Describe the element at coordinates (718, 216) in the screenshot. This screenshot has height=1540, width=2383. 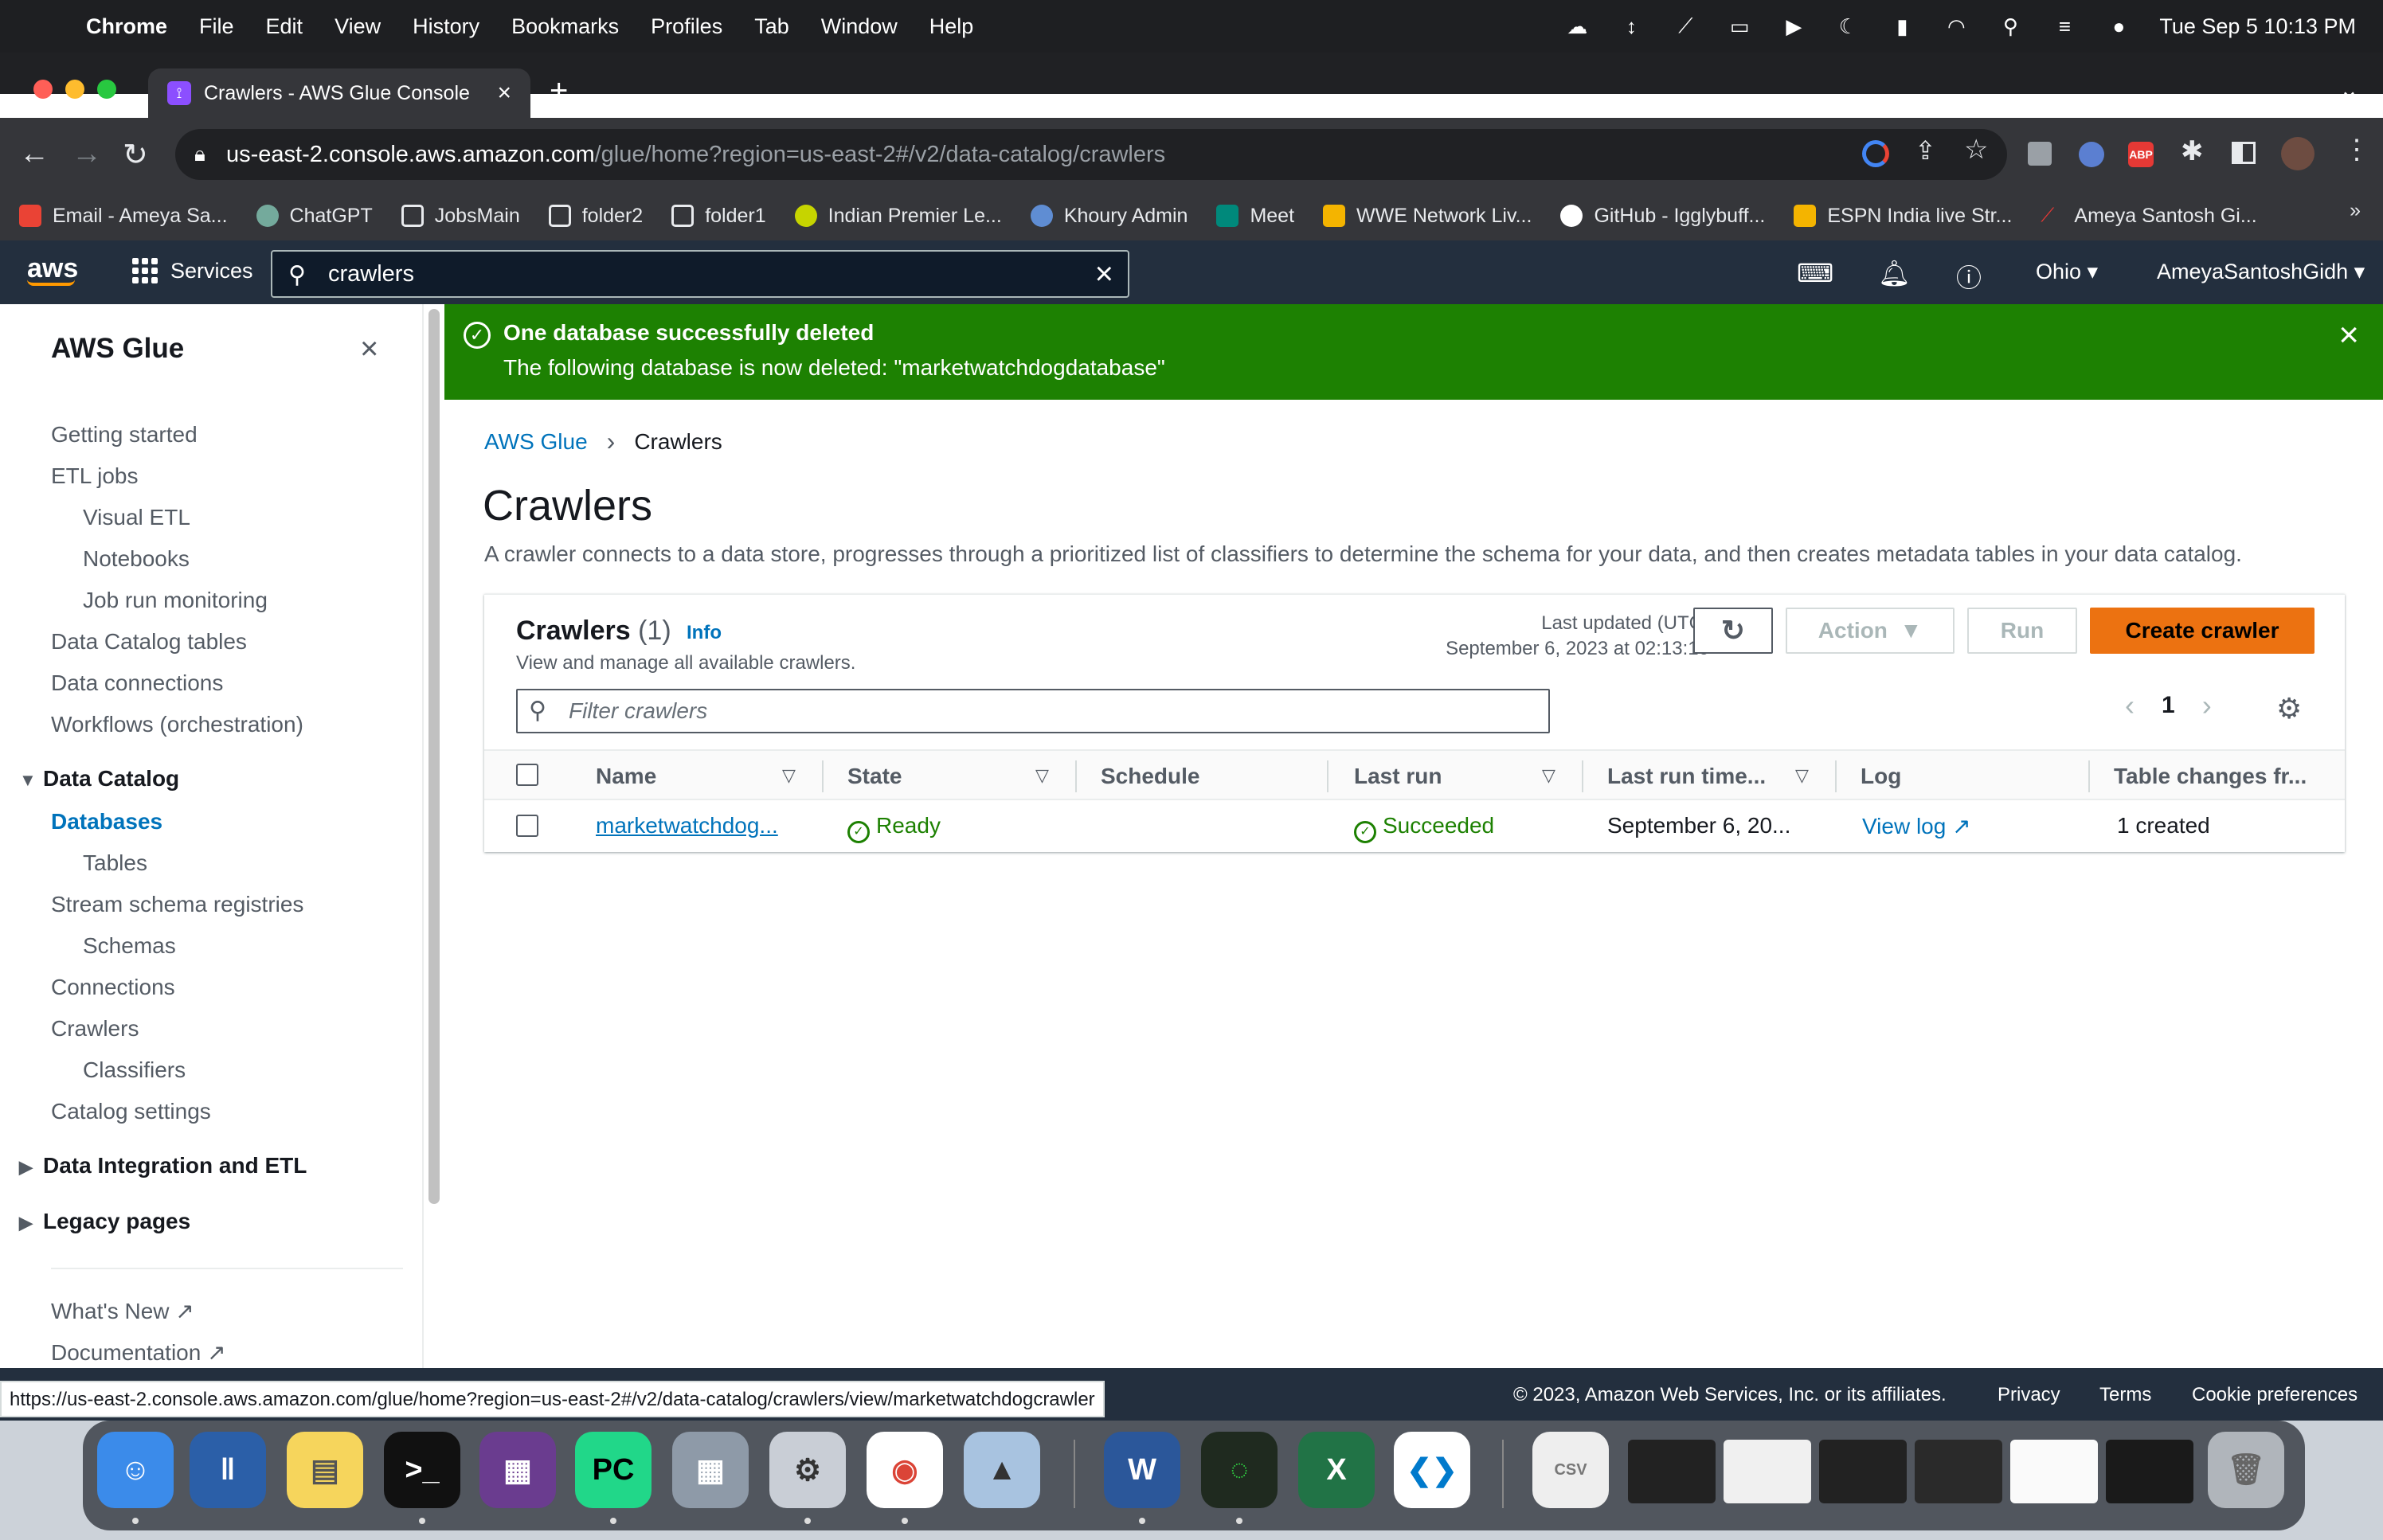
I see `bookmark-folder1: folder1` at that location.